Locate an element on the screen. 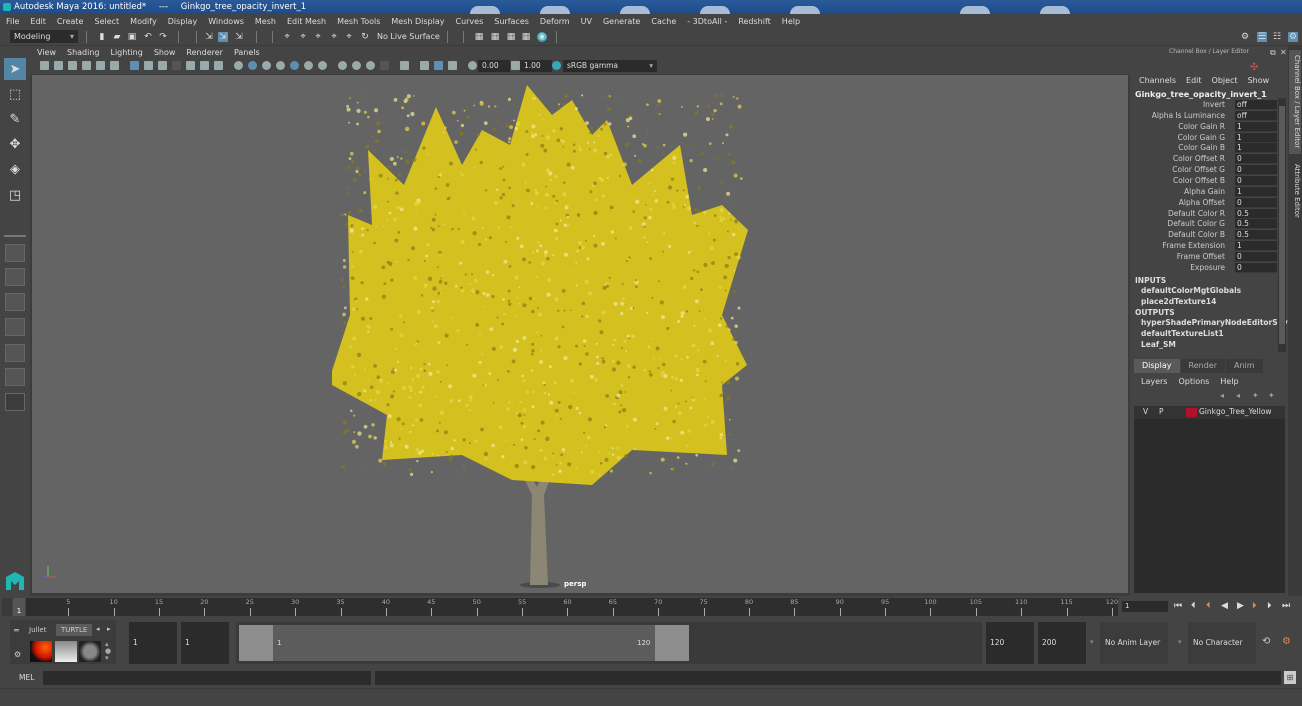 The width and height of the screenshot is (1302, 706). range-slider-bar-fill: 1 120 is located at coordinates (464, 643).